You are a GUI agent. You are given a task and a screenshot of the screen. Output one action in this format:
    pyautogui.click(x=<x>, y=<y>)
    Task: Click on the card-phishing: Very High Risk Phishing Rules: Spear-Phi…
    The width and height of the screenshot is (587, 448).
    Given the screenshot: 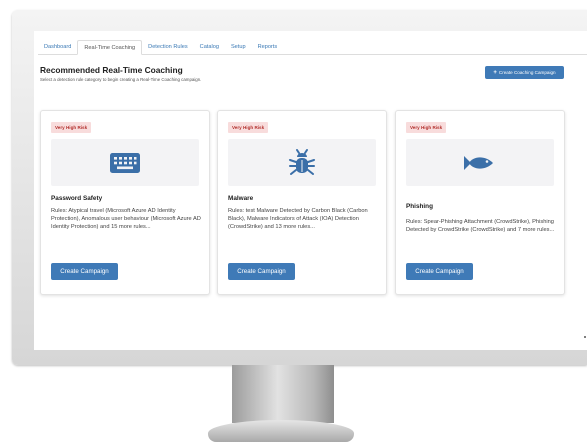 What is the action you would take?
    pyautogui.click(x=480, y=202)
    